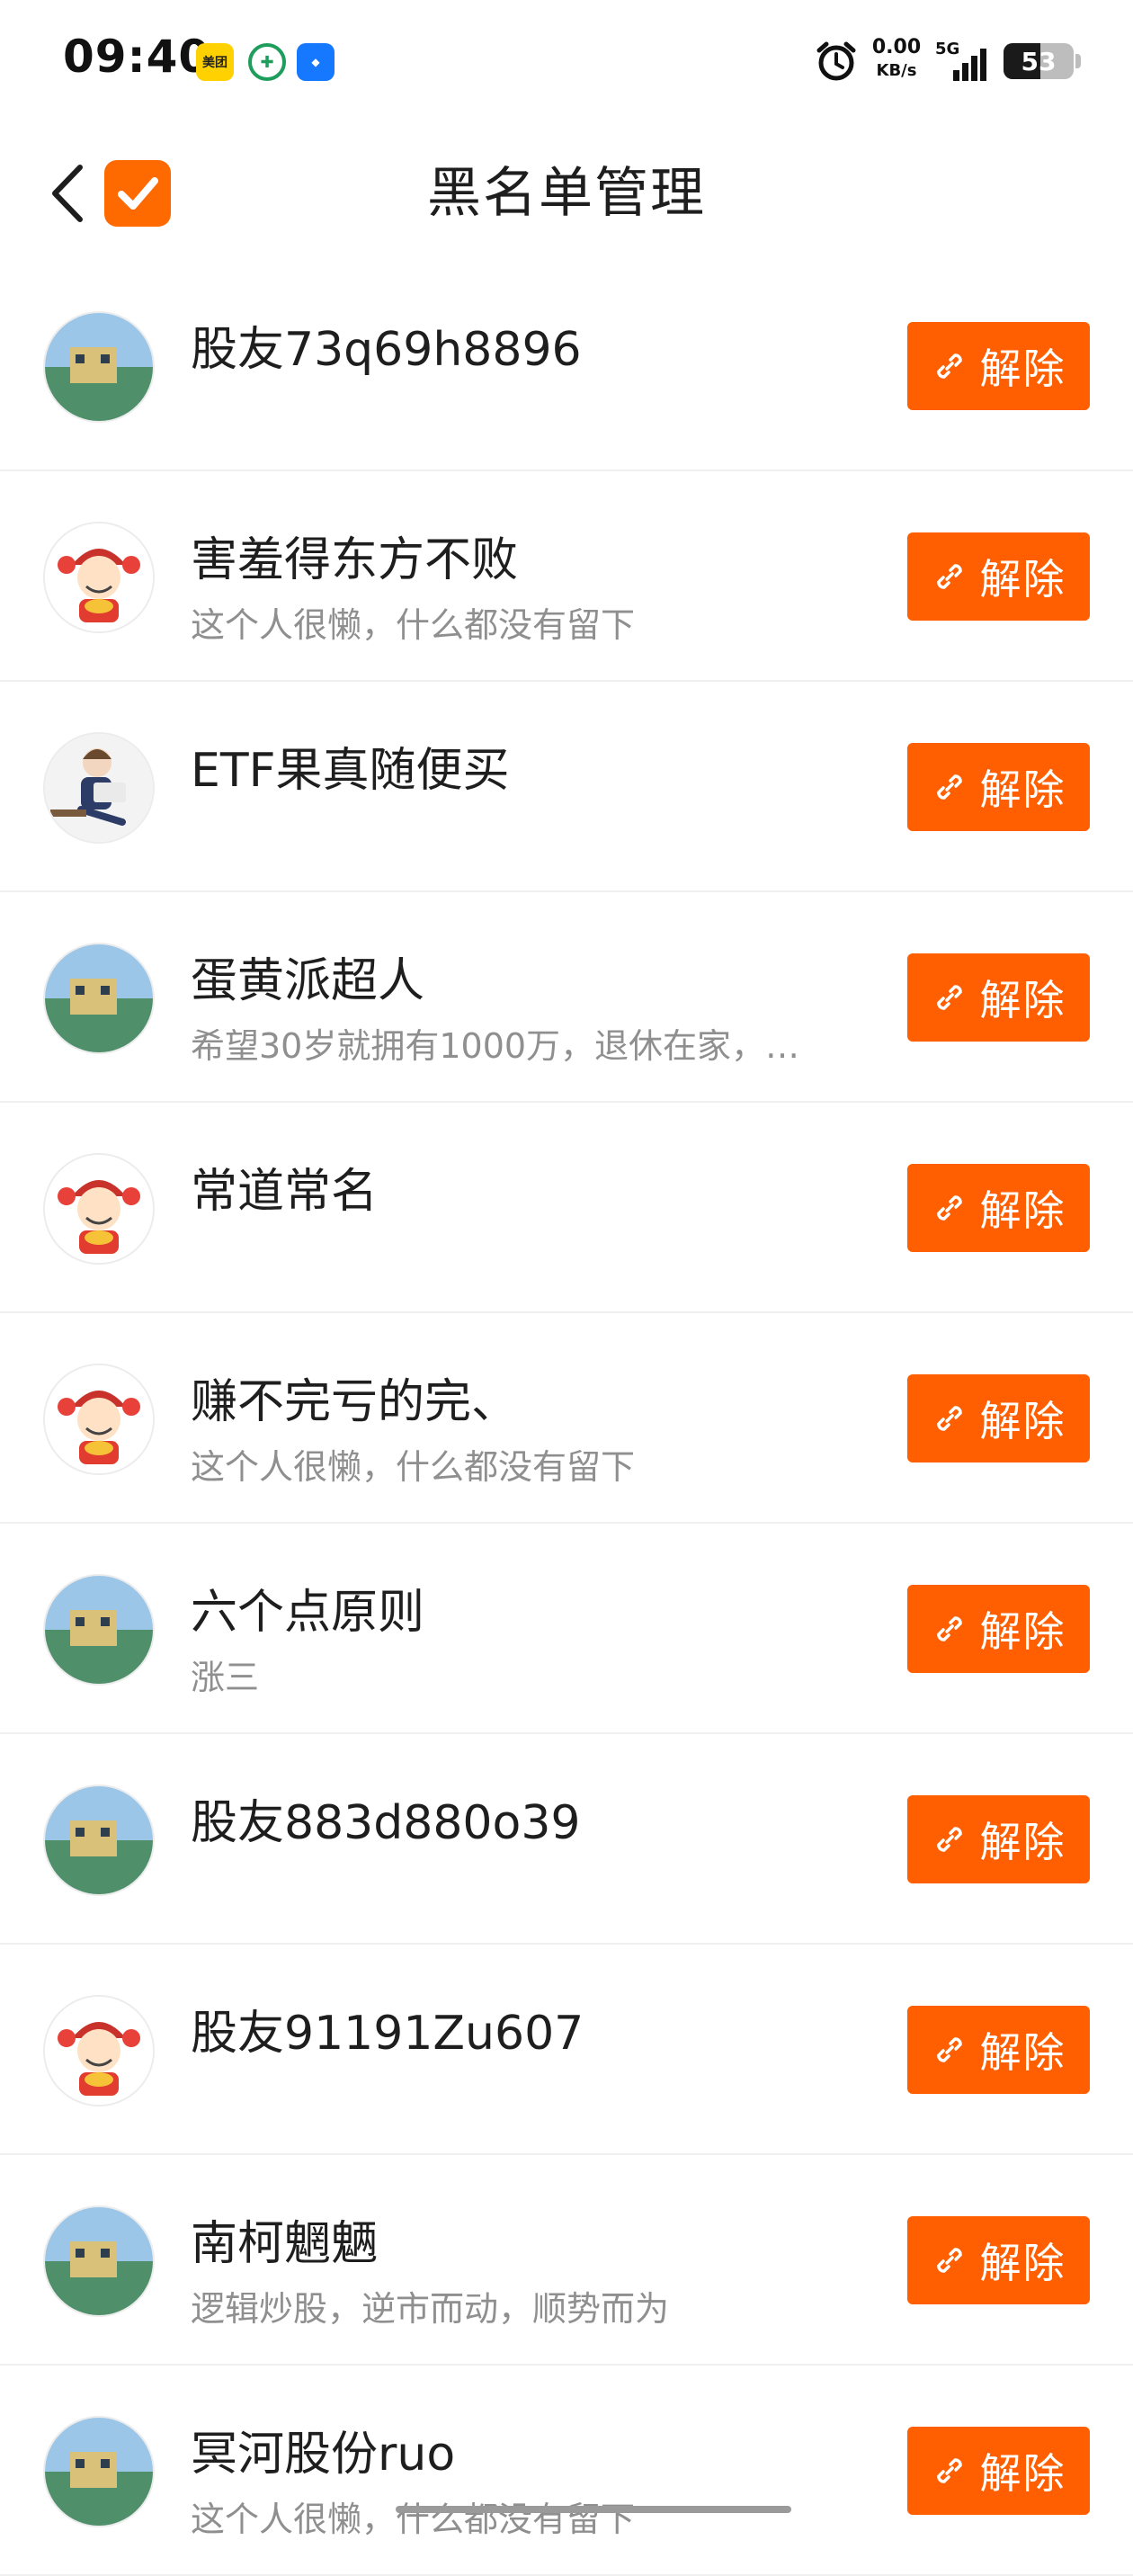 This screenshot has width=1133, height=2576. Describe the element at coordinates (896, 70) in the screenshot. I see `net-speed-unit: KB/s` at that location.